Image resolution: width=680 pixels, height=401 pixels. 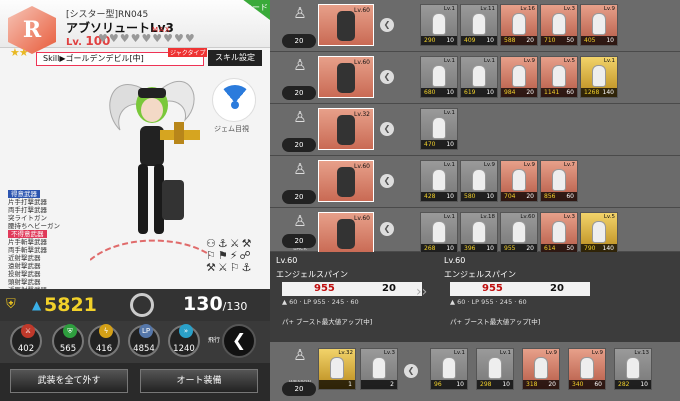 I want to click on fly-label: 飛行, so click(x=214, y=340).